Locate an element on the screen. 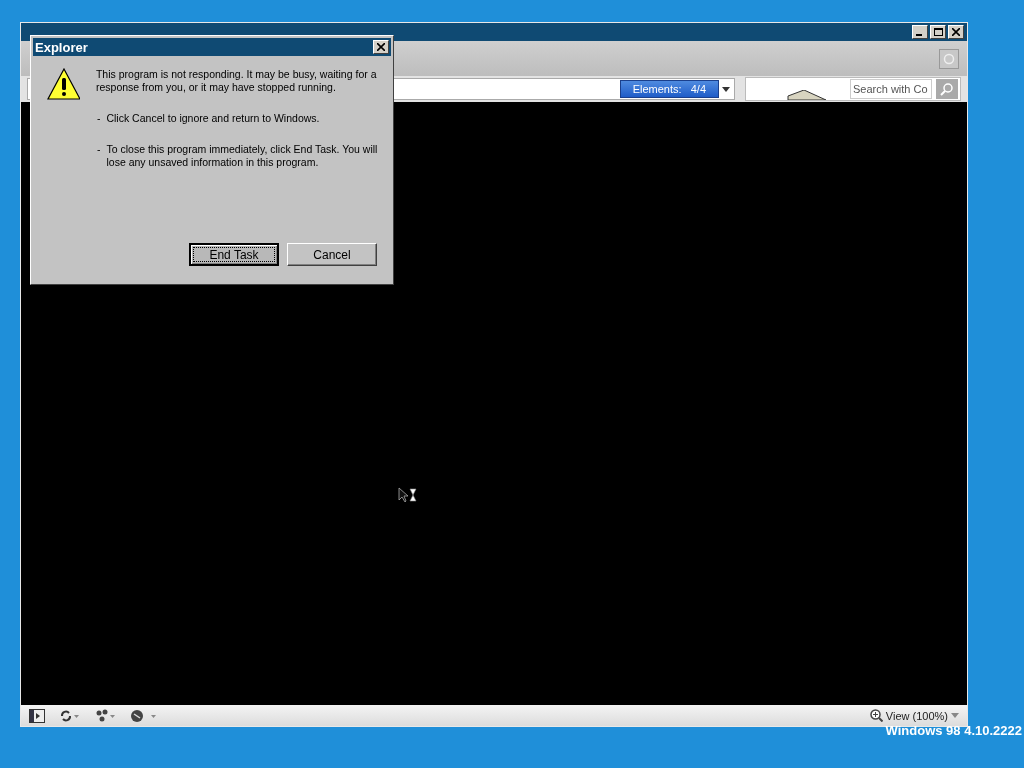 The height and width of the screenshot is (768, 1024). instruction-text: To close this program immediately, click End Task. You will lose any unsaved information in this program. is located at coordinates (242, 156).